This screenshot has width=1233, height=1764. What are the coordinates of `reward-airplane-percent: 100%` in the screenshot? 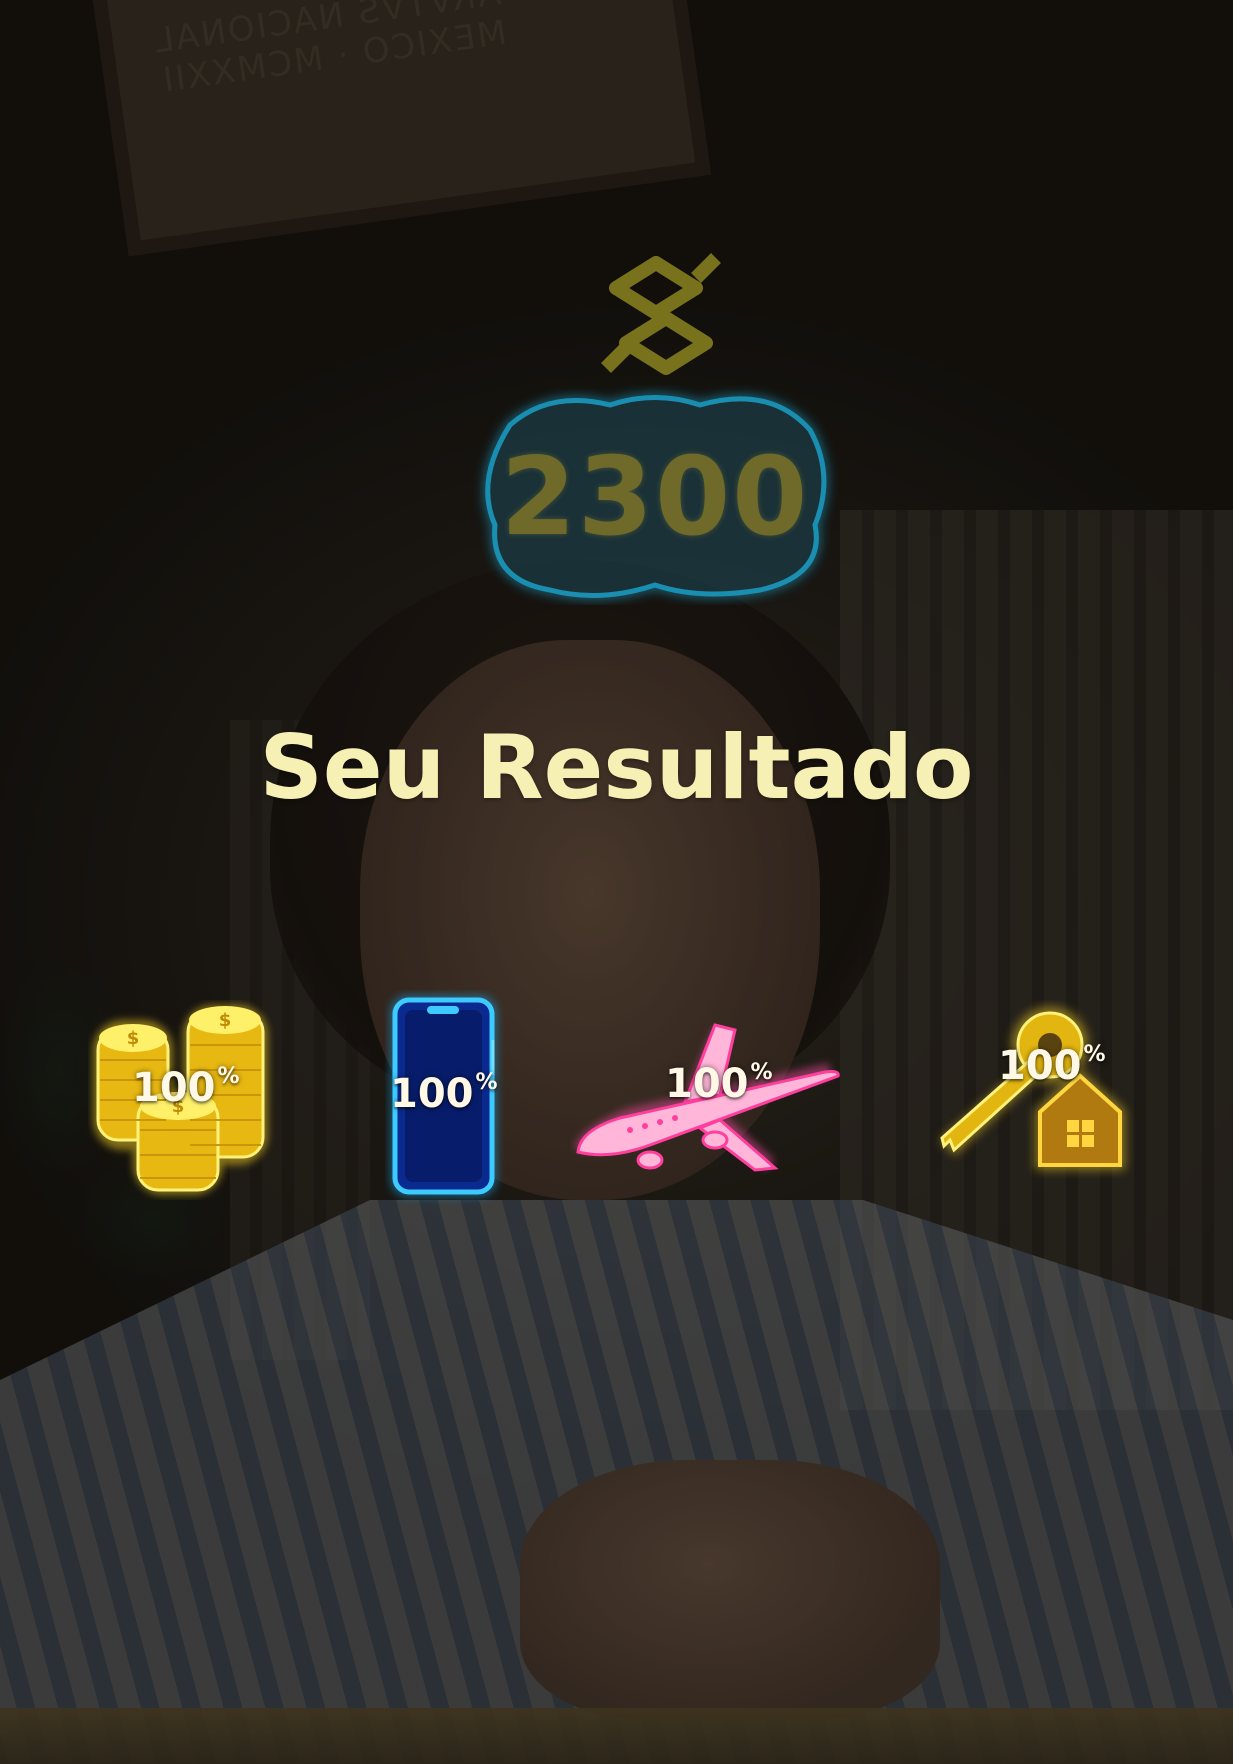 It's located at (719, 1083).